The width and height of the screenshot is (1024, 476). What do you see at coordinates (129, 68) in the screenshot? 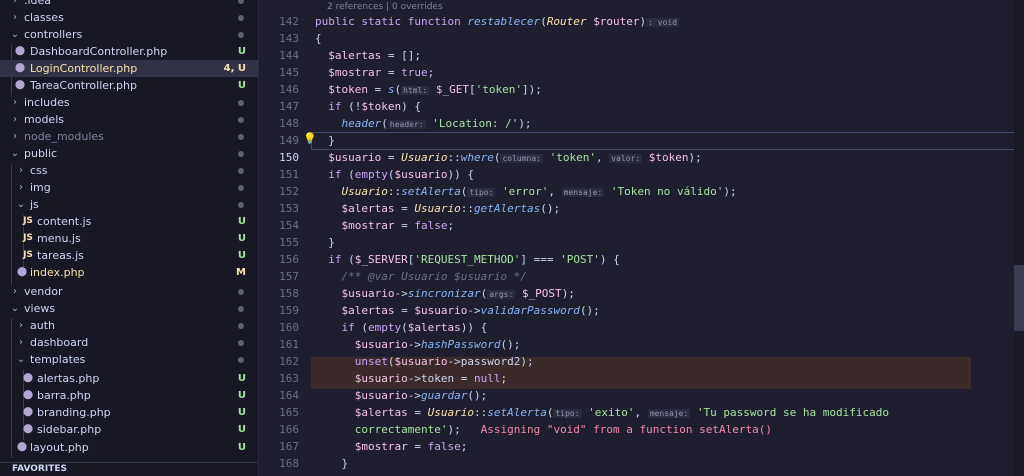
I see `tree-item-logincontroller: ⬤ LoginController.php 4, U` at bounding box center [129, 68].